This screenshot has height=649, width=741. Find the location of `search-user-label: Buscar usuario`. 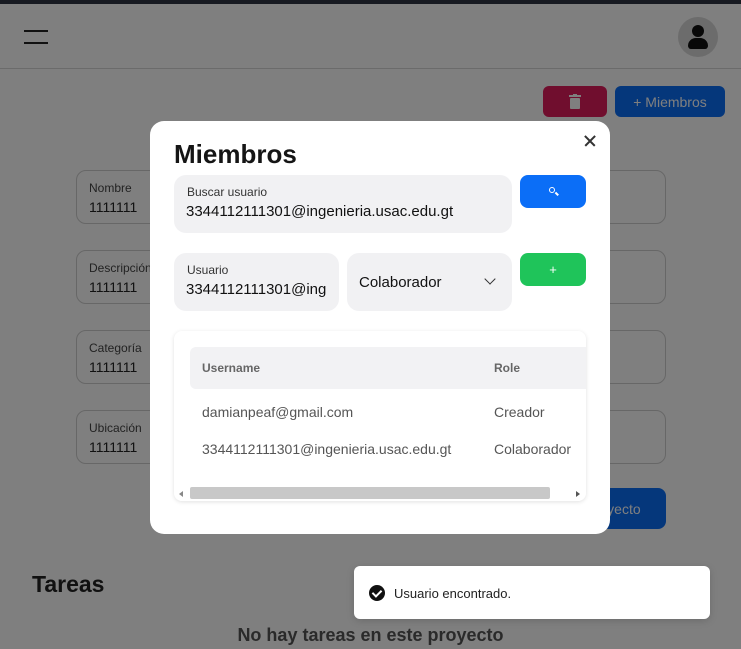

search-user-label: Buscar usuario is located at coordinates (227, 192).